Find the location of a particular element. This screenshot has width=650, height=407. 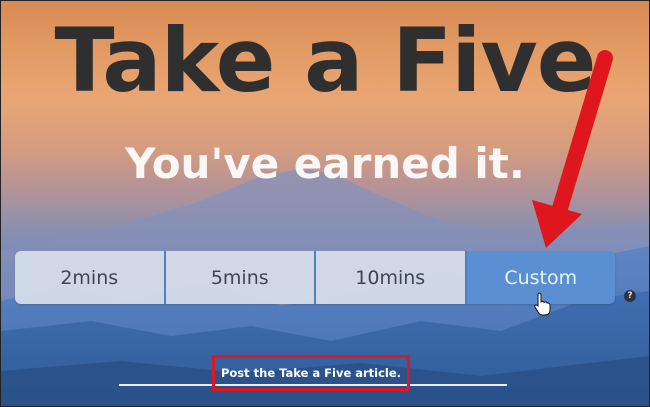

duration-10mins-button: 10mins is located at coordinates (391, 277).